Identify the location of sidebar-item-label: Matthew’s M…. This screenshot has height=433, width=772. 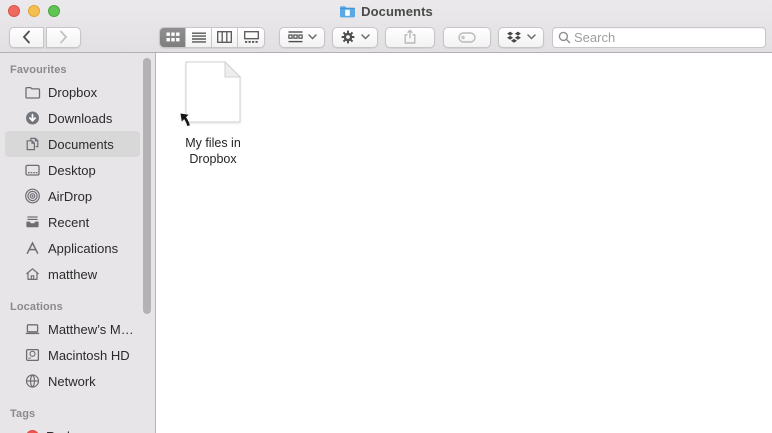
(91, 329).